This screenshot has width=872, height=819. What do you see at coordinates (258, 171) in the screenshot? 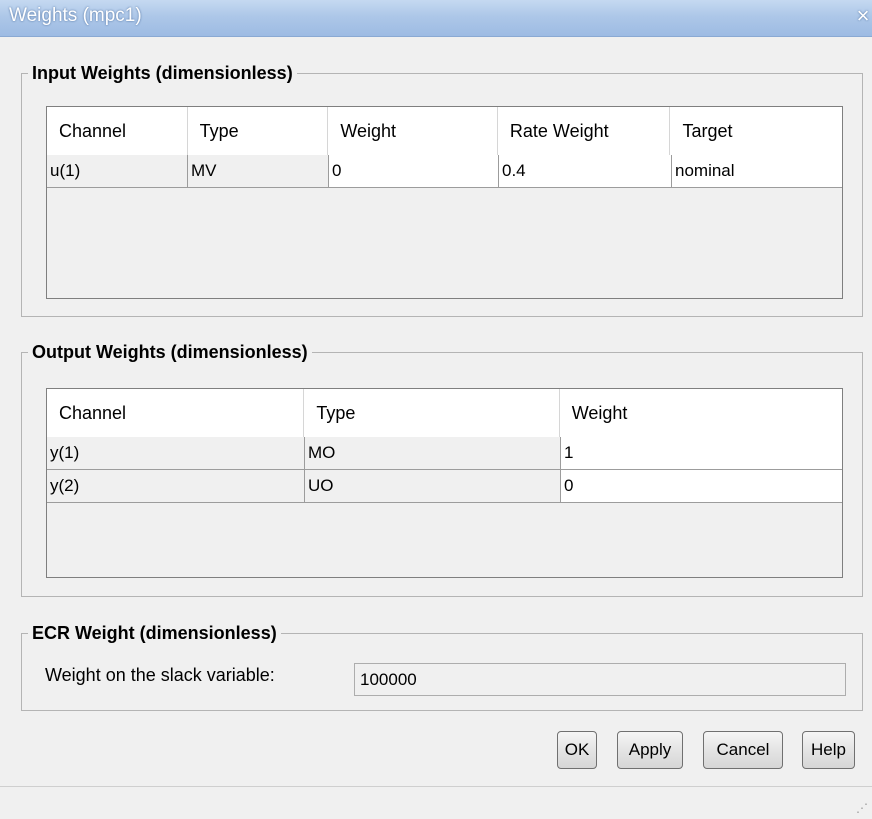
I see `cell-type: MV` at bounding box center [258, 171].